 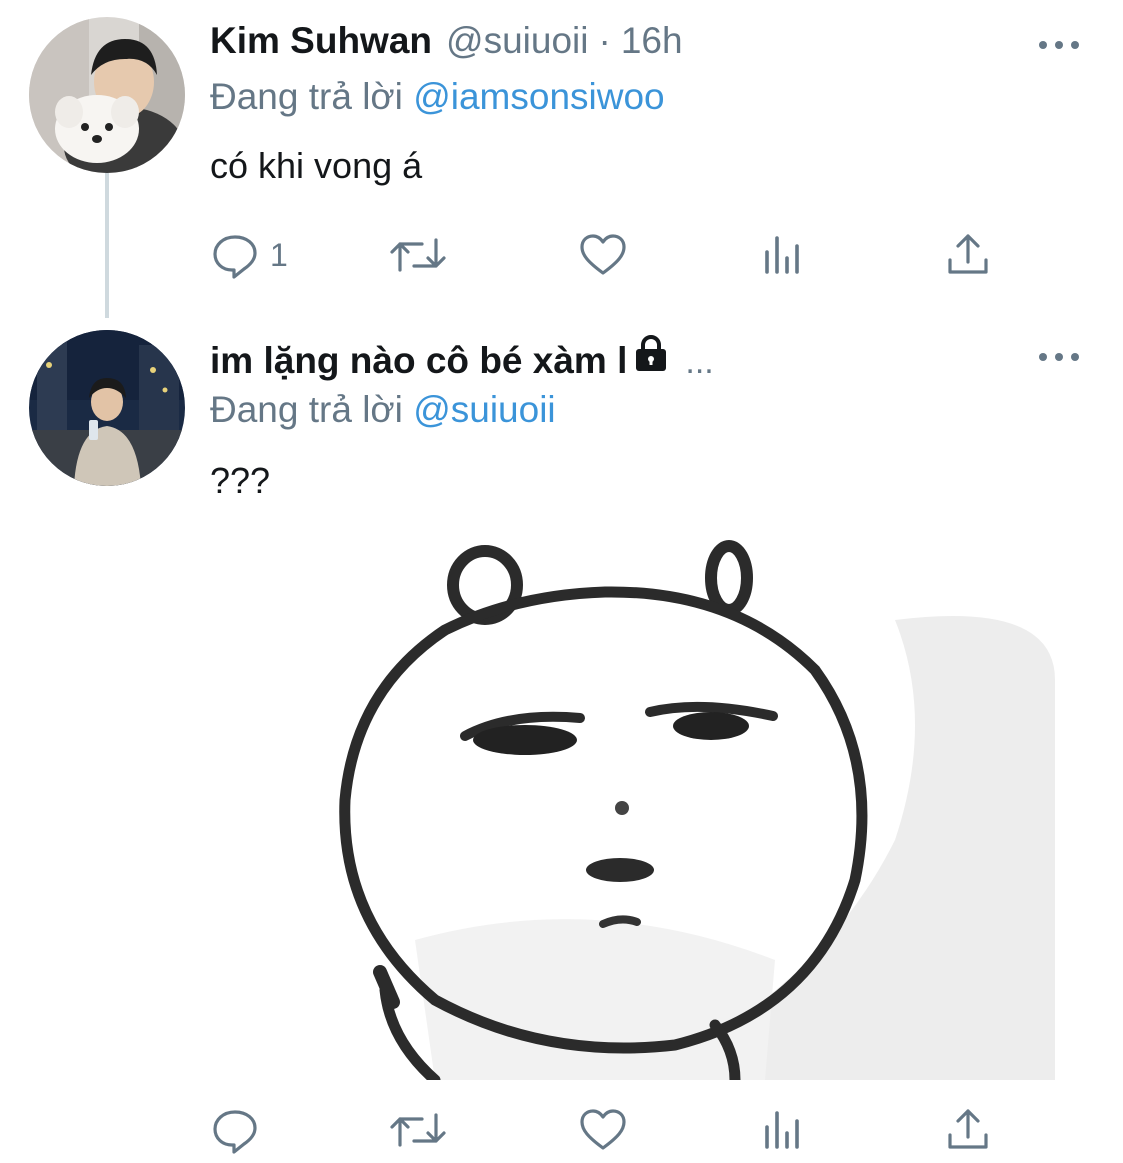 I want to click on tweet-header: Kim Suhwan @suiuoii · 16h, so click(x=446, y=41).